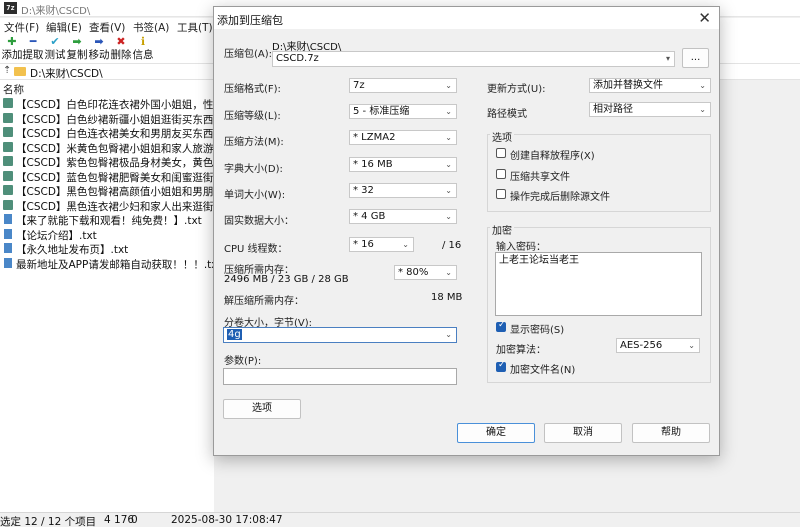 This screenshot has height=527, width=800. What do you see at coordinates (496, 433) in the screenshot?
I see `ok-button: 确定` at bounding box center [496, 433].